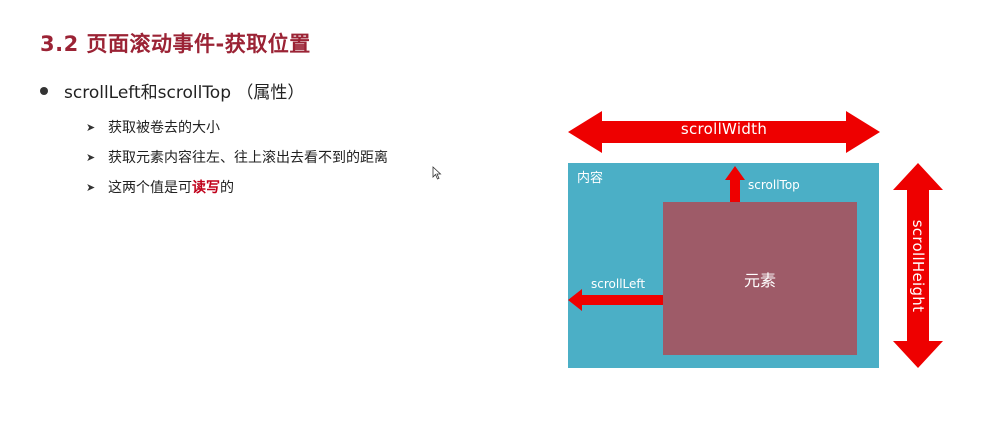 This screenshot has width=999, height=422. What do you see at coordinates (237, 187) in the screenshot?
I see `sub-bullet-item: ➤ 这两个值是可 读写的` at bounding box center [237, 187].